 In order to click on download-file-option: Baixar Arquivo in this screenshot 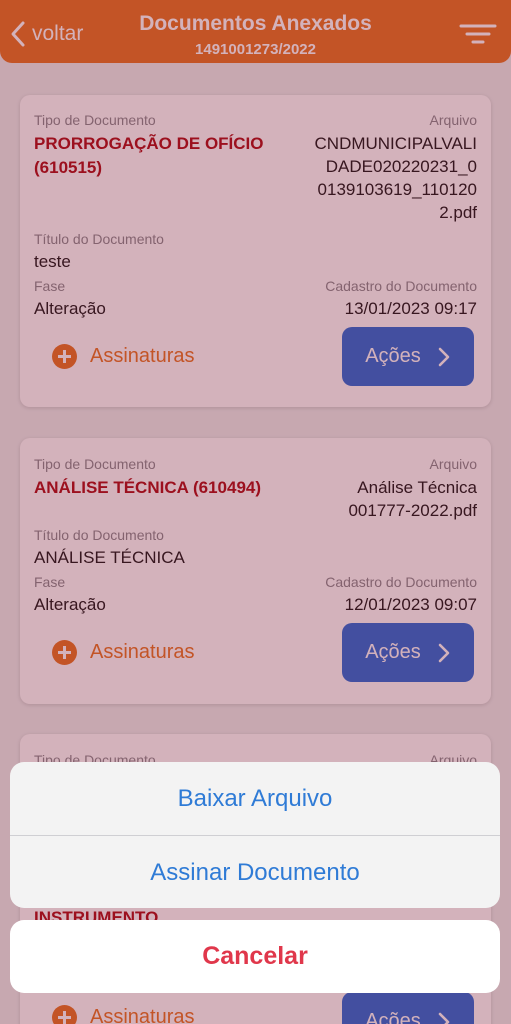, I will do `click(255, 798)`.